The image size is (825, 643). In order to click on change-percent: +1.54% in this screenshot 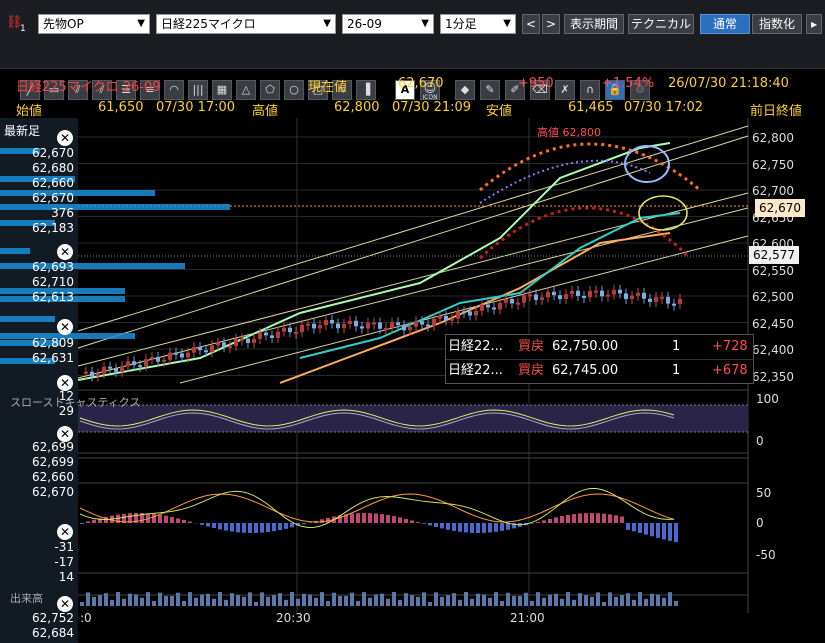, I will do `click(628, 83)`.